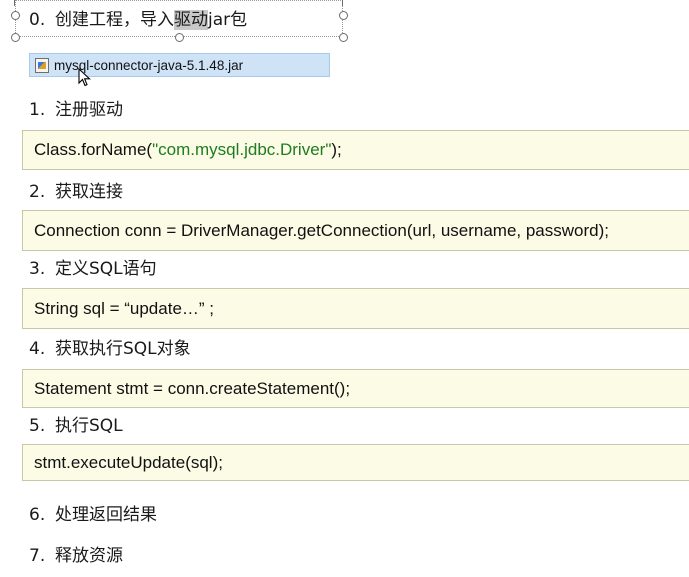 Image resolution: width=689 pixels, height=577 pixels. I want to click on code-text: Class.forName(, so click(93, 149).